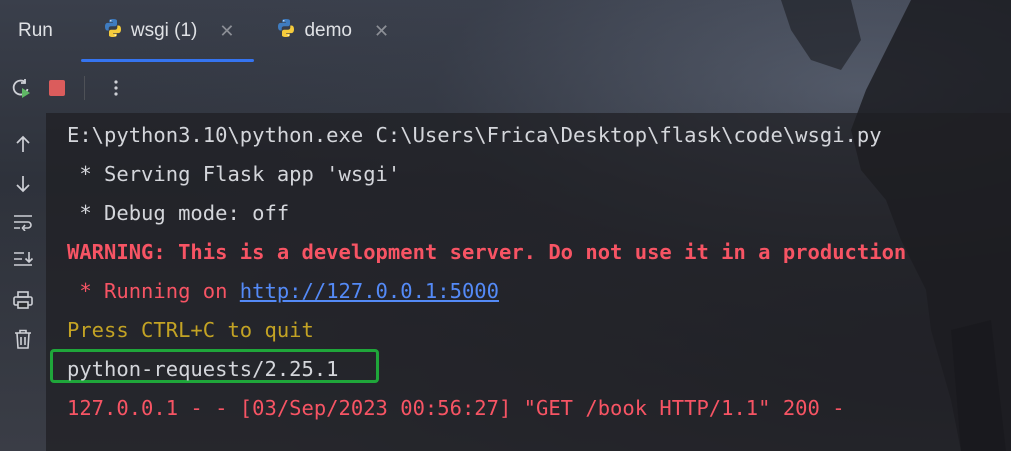 The height and width of the screenshot is (451, 1011). I want to click on scroll-to-end-button, so click(23, 260).